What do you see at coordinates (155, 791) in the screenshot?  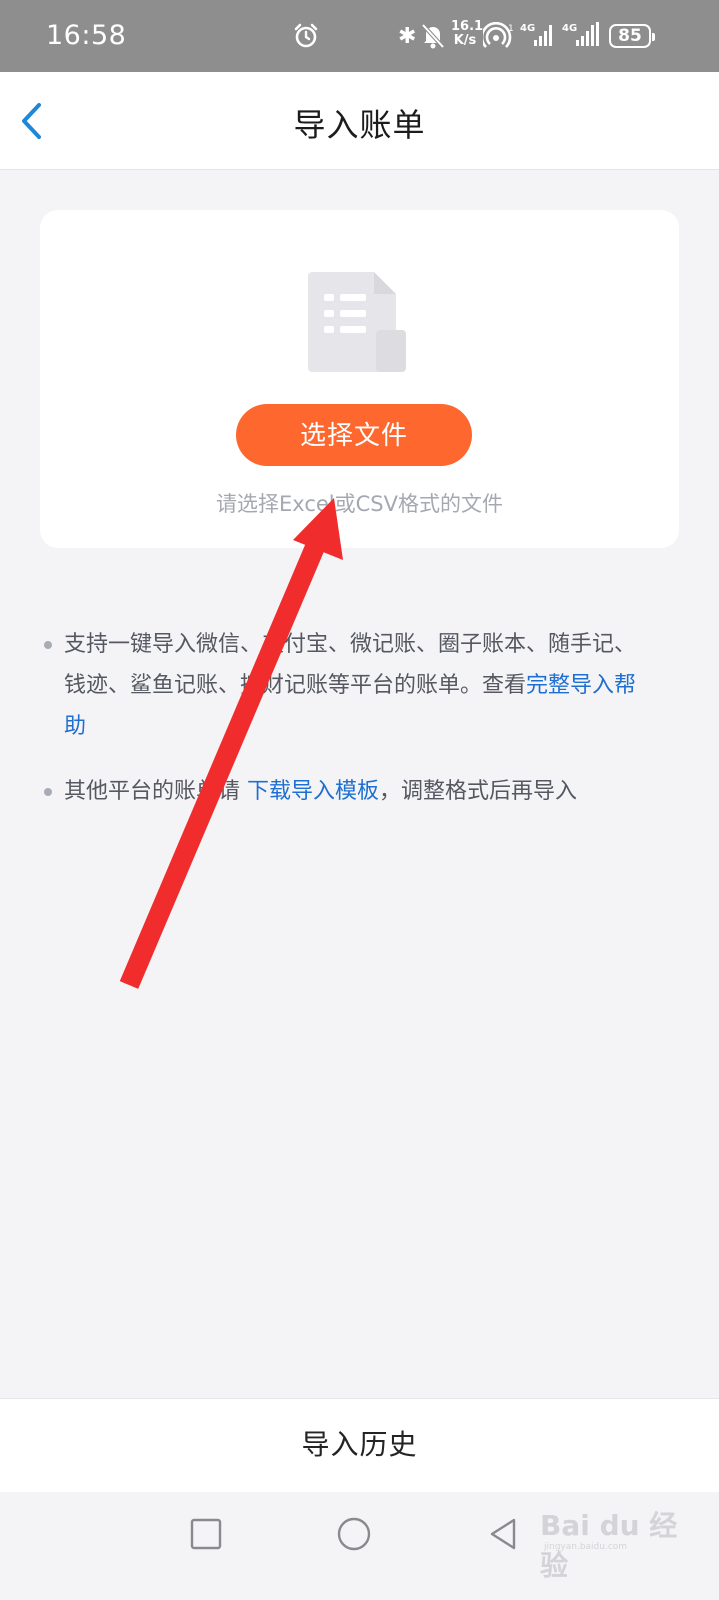 I see `tip-text: 其他平台的账单请` at bounding box center [155, 791].